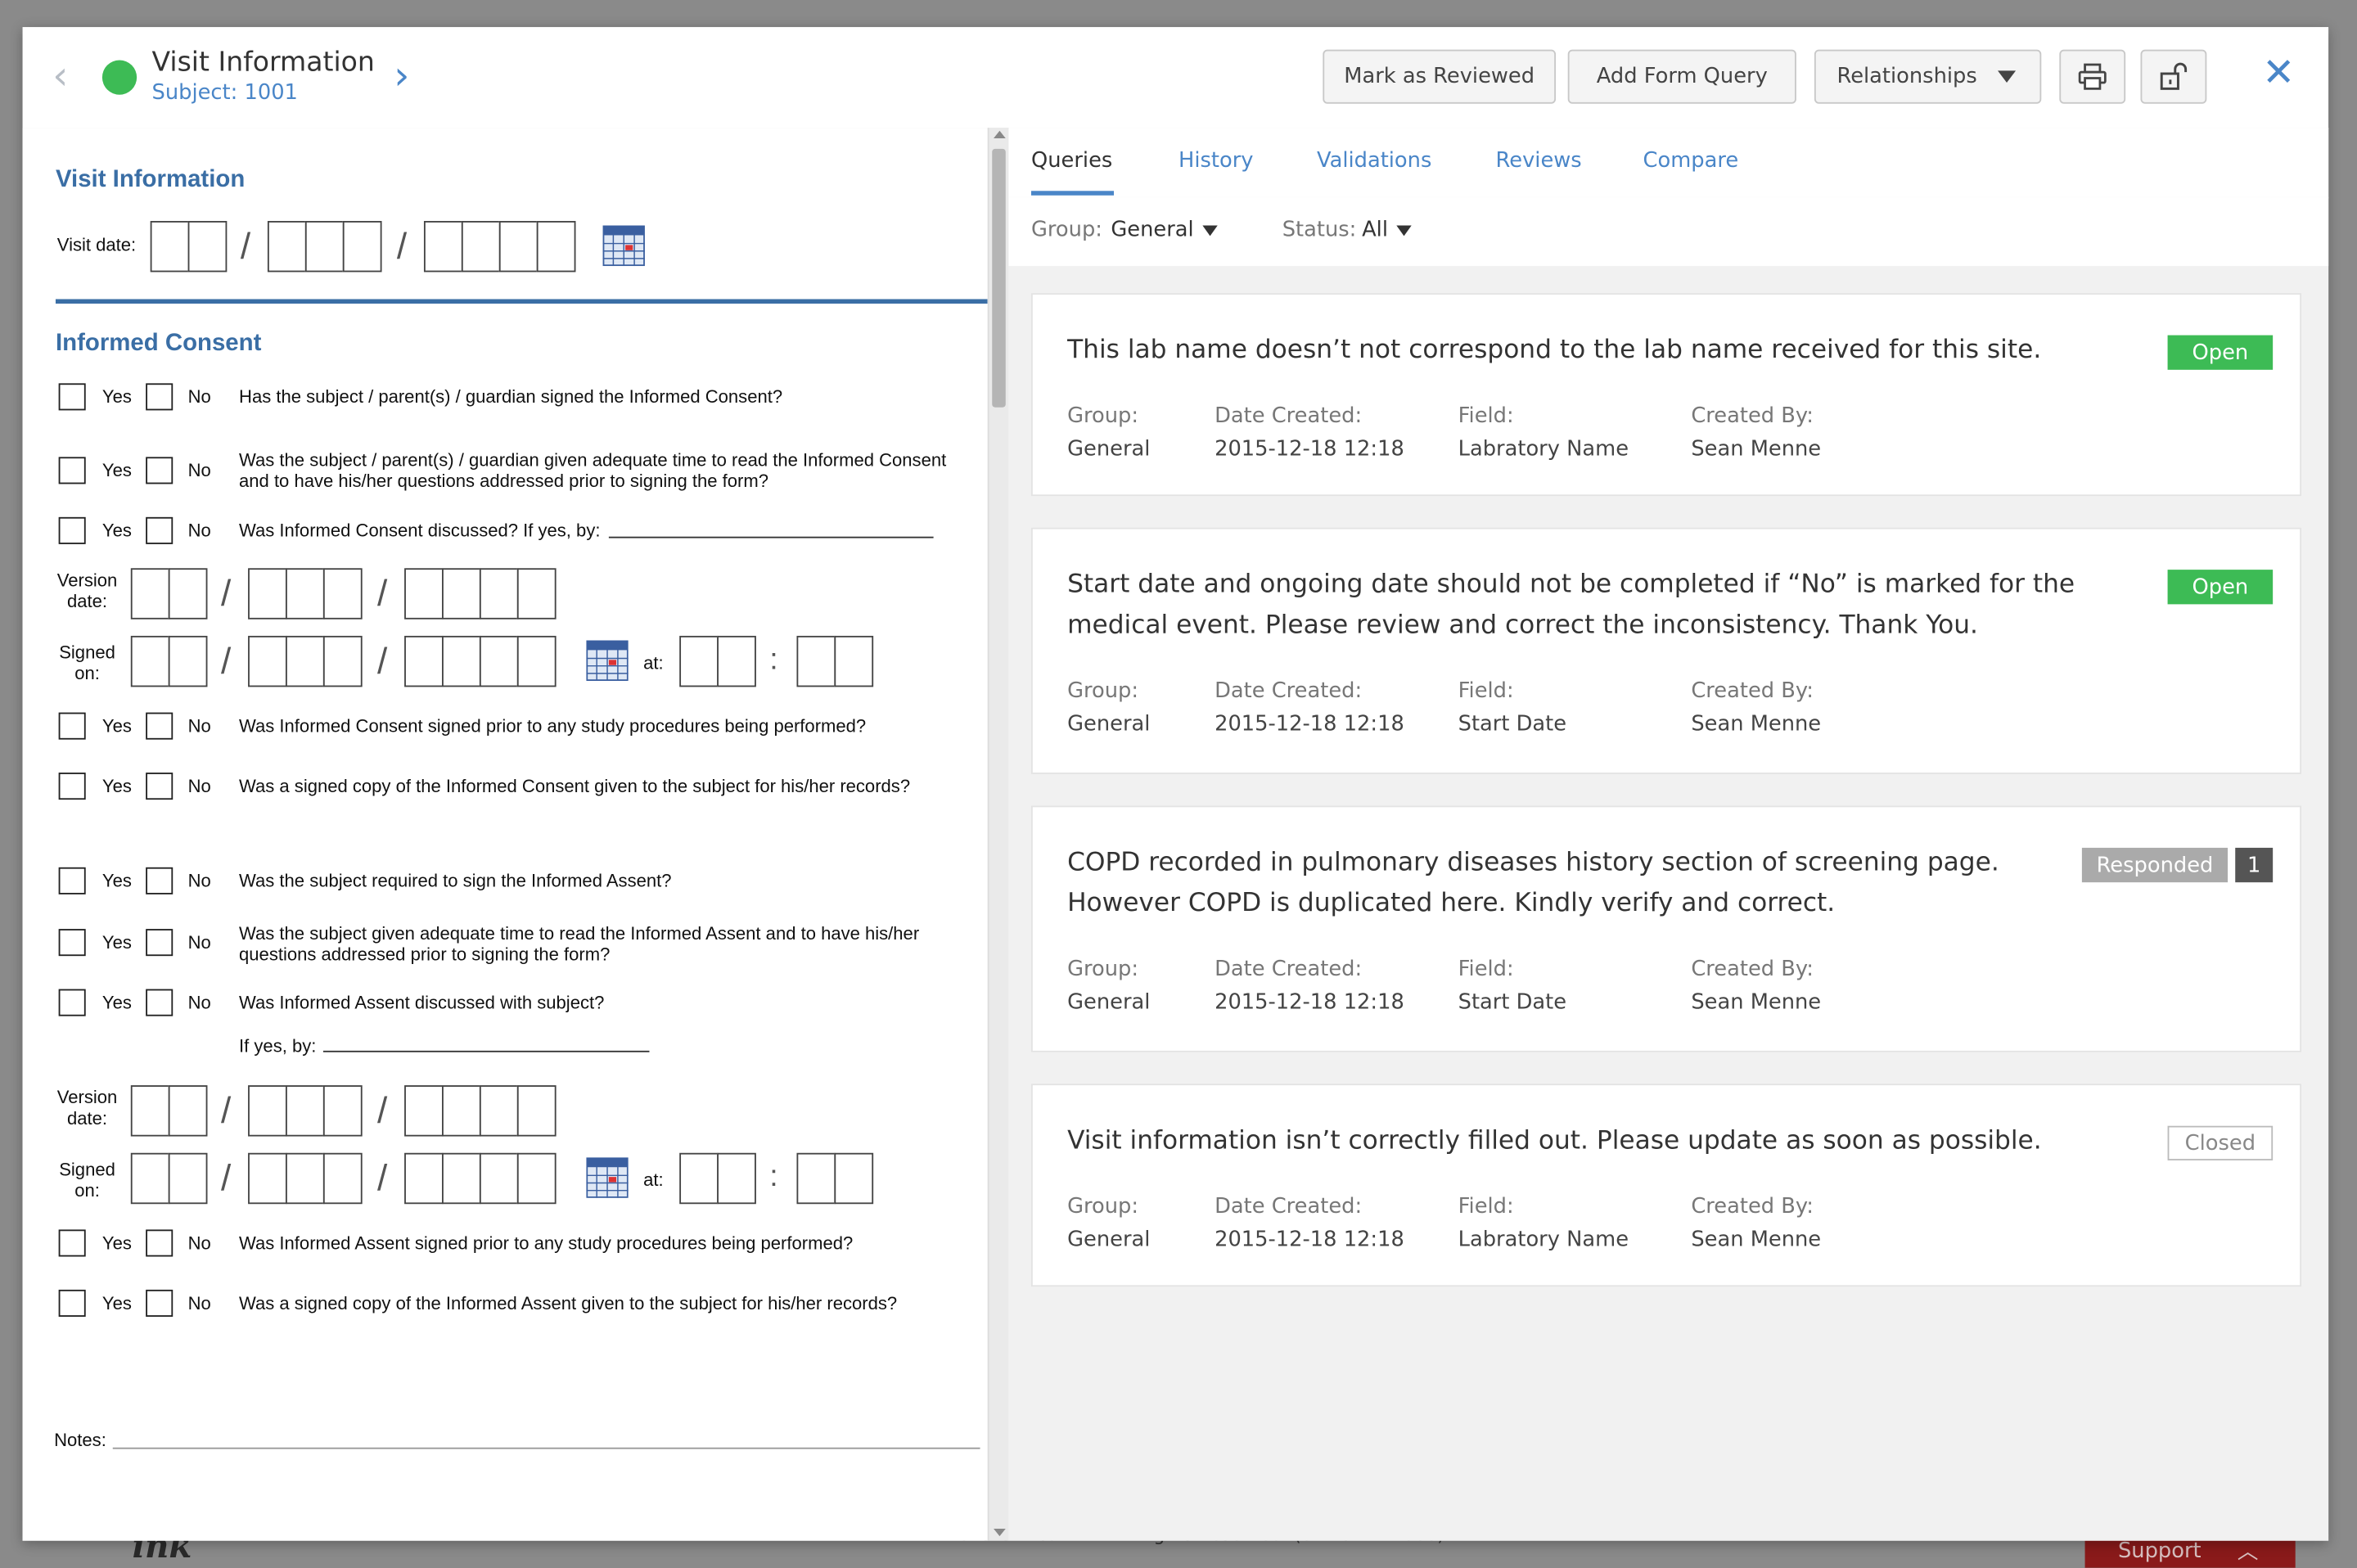 The height and width of the screenshot is (1568, 2357). Describe the element at coordinates (486, 1051) in the screenshot. I see `assent-discussed-by-field` at that location.